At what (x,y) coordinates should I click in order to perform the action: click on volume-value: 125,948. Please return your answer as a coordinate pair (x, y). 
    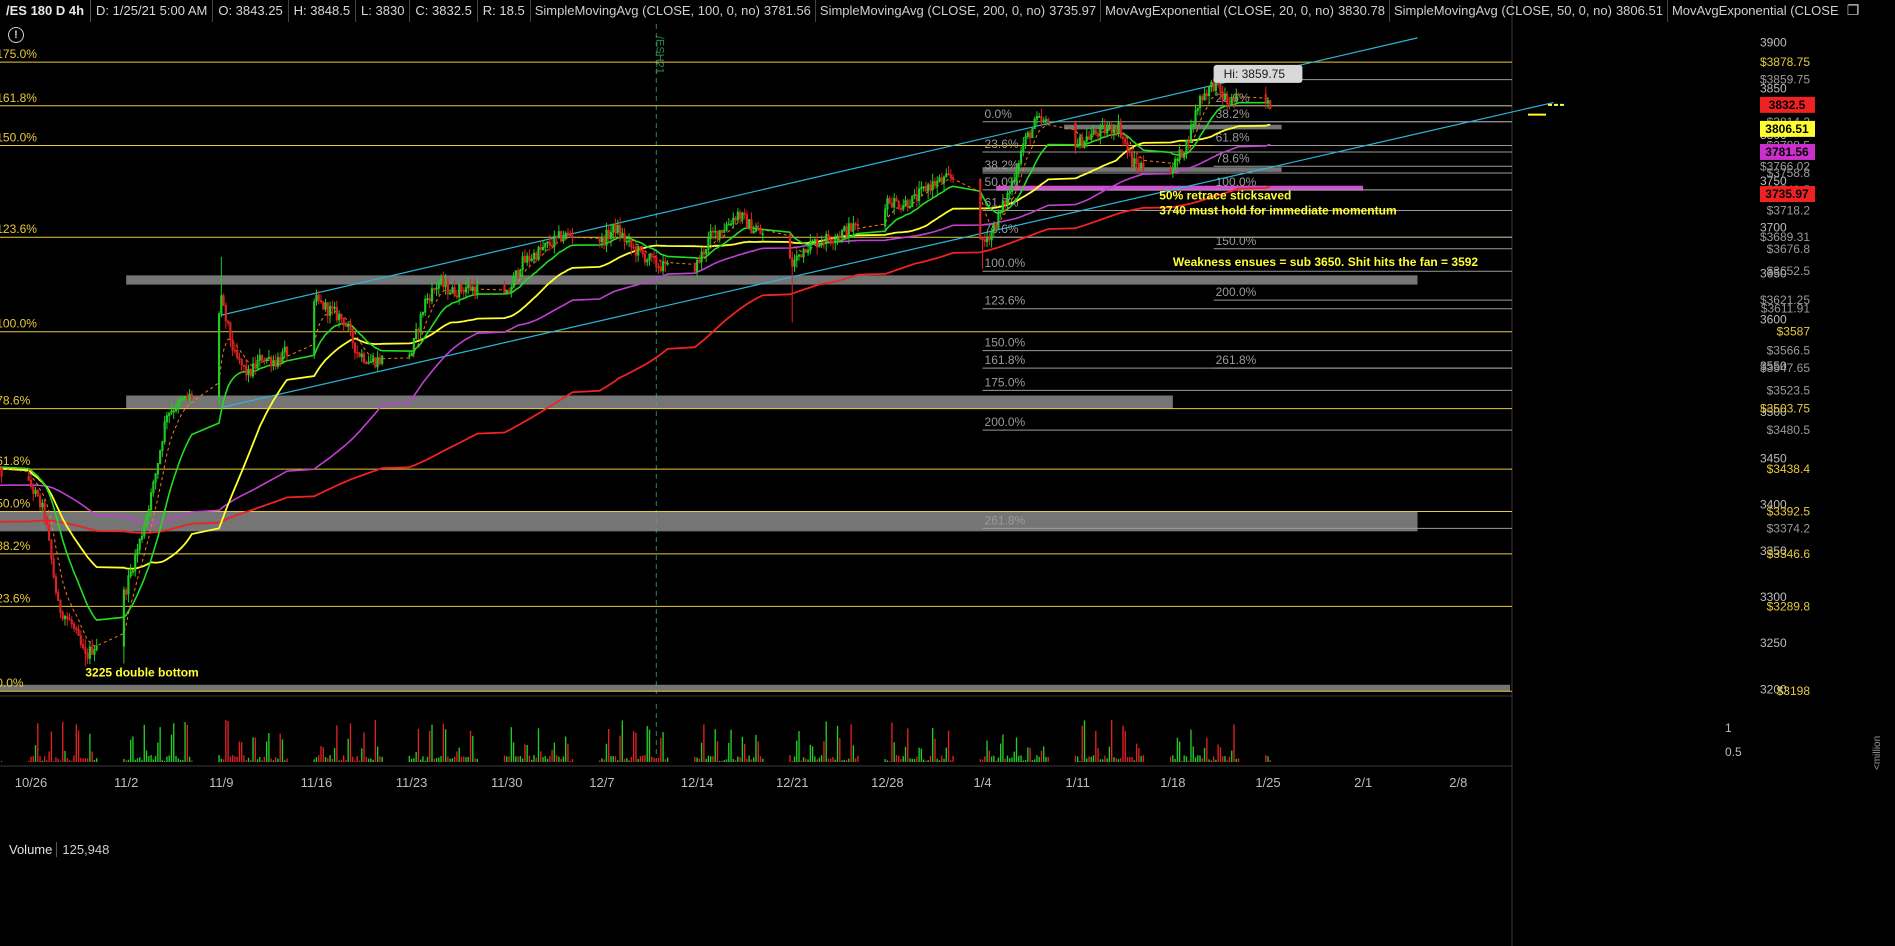
    Looking at the image, I should click on (86, 849).